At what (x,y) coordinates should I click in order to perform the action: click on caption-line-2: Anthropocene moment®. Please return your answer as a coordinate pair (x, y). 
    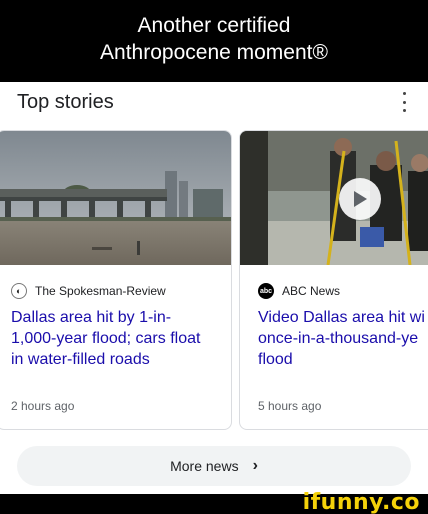
    Looking at the image, I should click on (214, 52).